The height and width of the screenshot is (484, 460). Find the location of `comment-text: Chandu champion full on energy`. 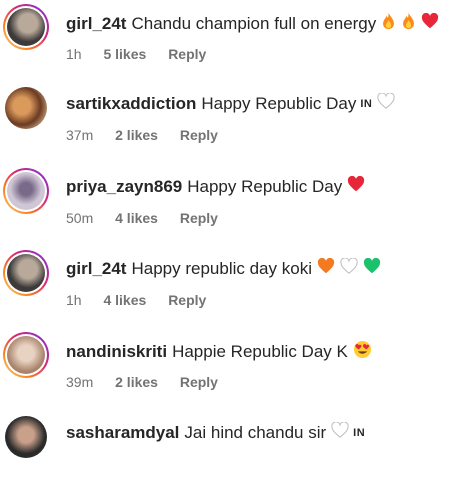

comment-text: Chandu champion full on energy is located at coordinates (254, 23).